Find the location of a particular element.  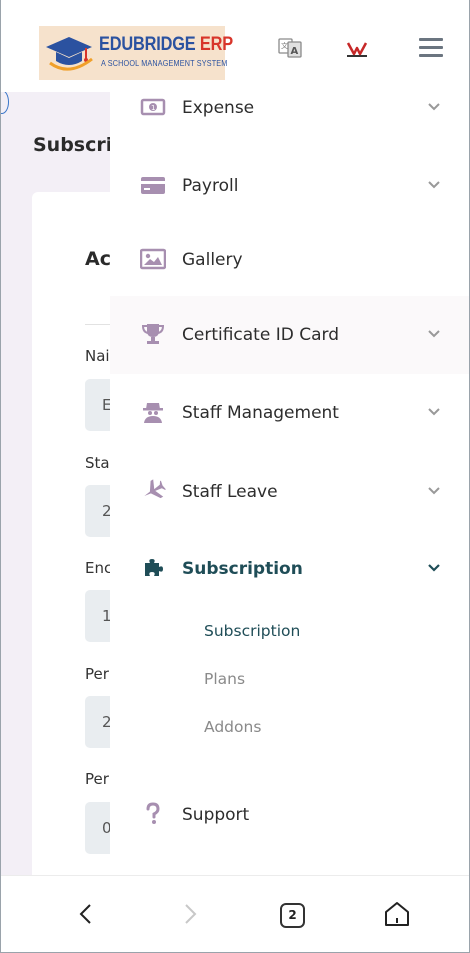

sidebar-item-label: Payroll is located at coordinates (210, 186).